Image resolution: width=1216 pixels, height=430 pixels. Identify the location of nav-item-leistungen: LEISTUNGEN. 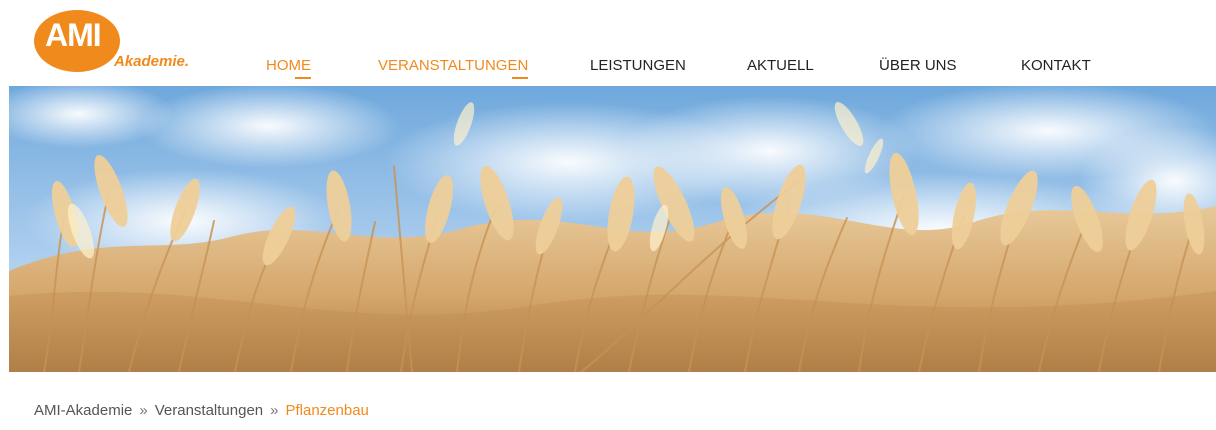
(638, 68).